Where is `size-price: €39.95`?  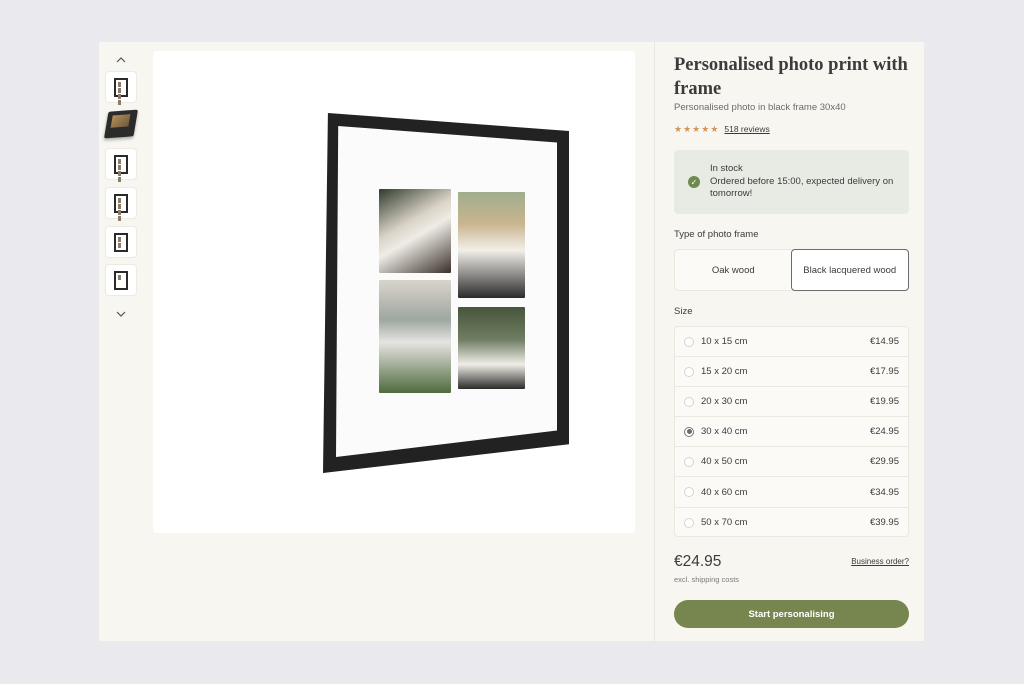
size-price: €39.95 is located at coordinates (884, 523).